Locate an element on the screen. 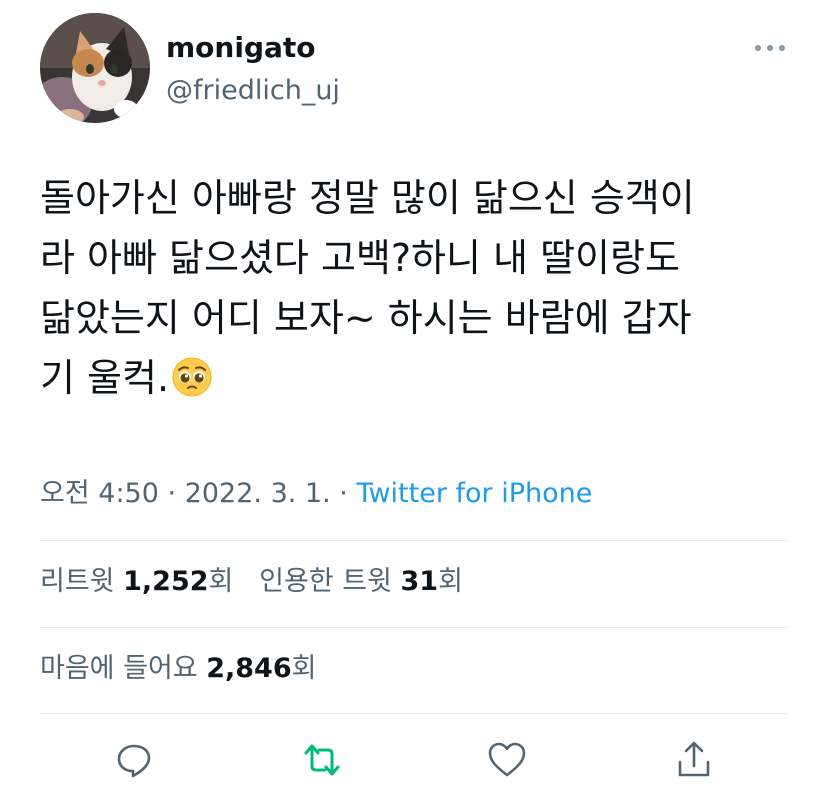 The width and height of the screenshot is (828, 800). retweet-button is located at coordinates (322, 760).